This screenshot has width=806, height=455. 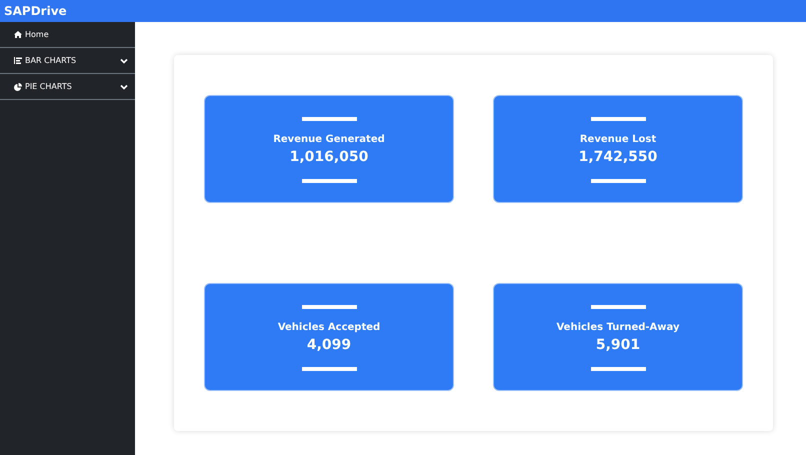 I want to click on sidebar-item: BAR CHARTS, so click(x=67, y=61).